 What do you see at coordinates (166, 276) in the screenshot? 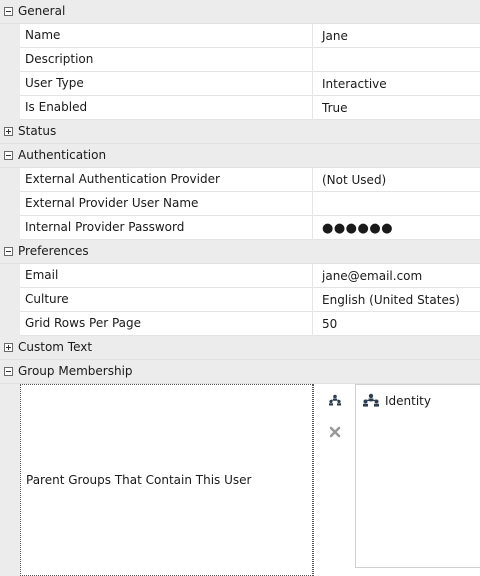
I see `property-label: Email` at bounding box center [166, 276].